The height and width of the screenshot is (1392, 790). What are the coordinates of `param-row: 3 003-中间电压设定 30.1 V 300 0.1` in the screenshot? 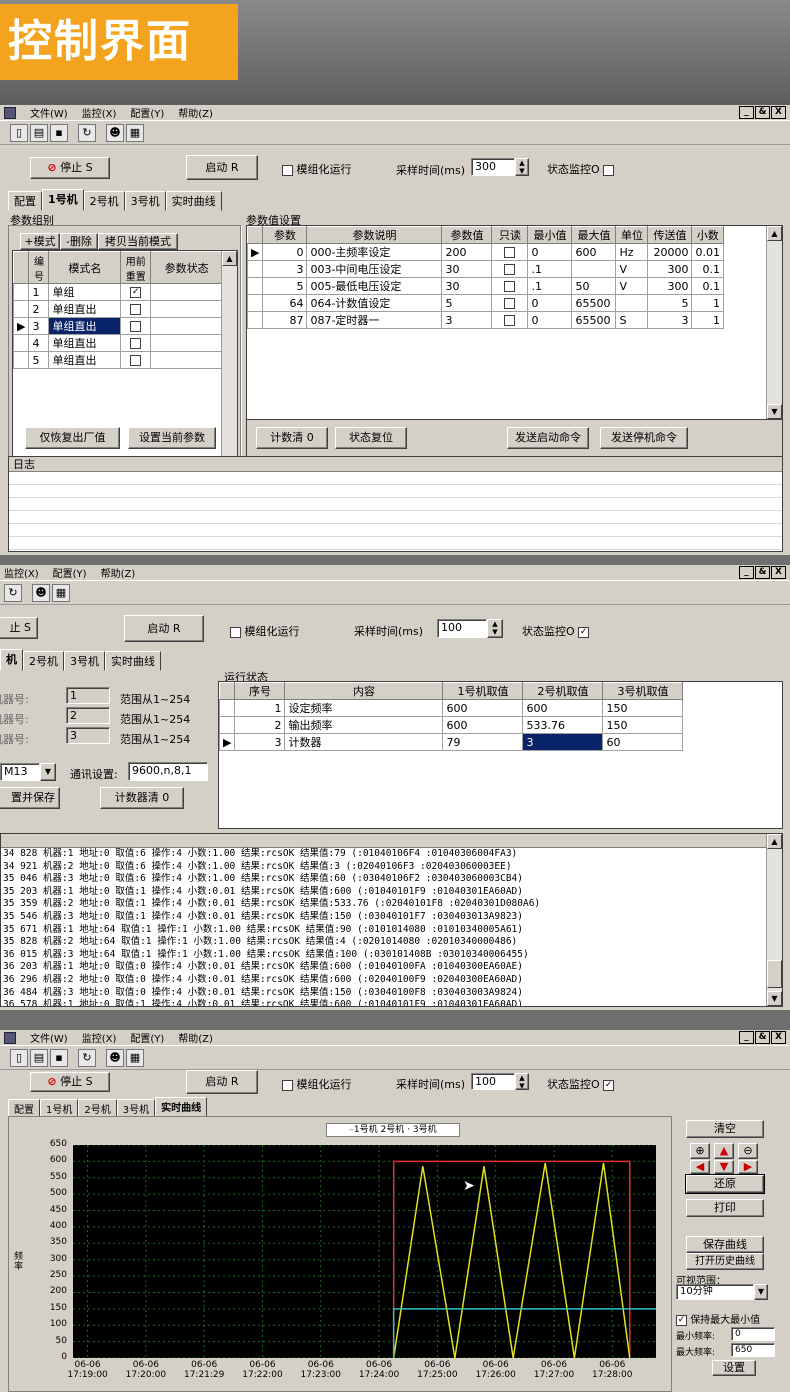 It's located at (485, 269).